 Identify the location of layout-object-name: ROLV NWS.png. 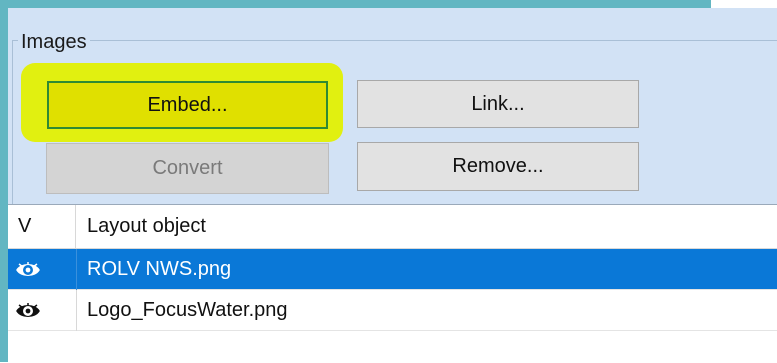
(159, 269).